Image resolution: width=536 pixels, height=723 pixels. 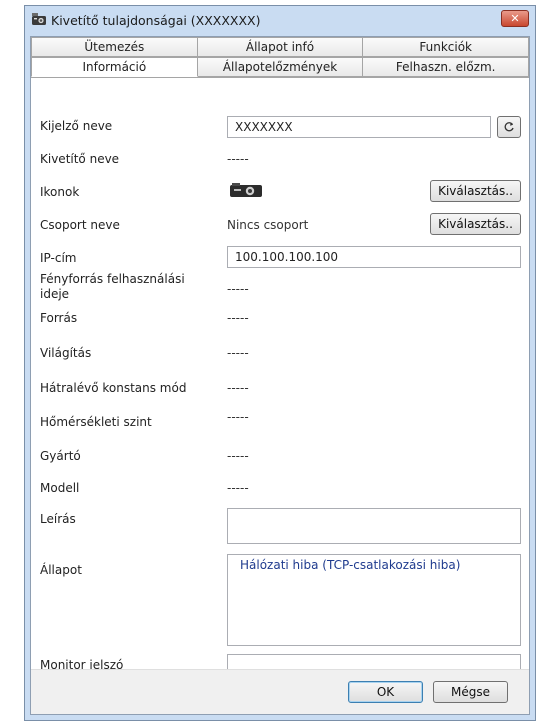 I want to click on ip-input: 100.100.100.100, so click(x=374, y=257).